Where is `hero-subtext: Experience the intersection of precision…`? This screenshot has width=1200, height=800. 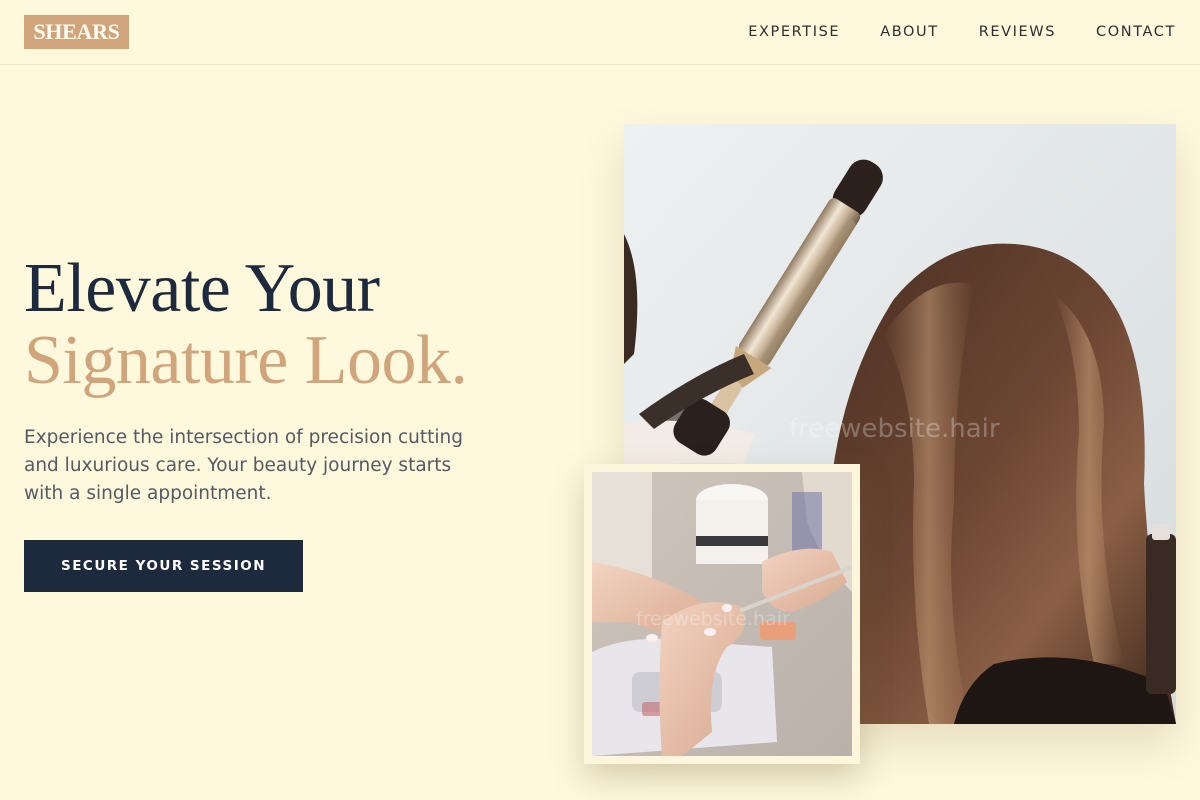 hero-subtext: Experience the intersection of precision… is located at coordinates (243, 465).